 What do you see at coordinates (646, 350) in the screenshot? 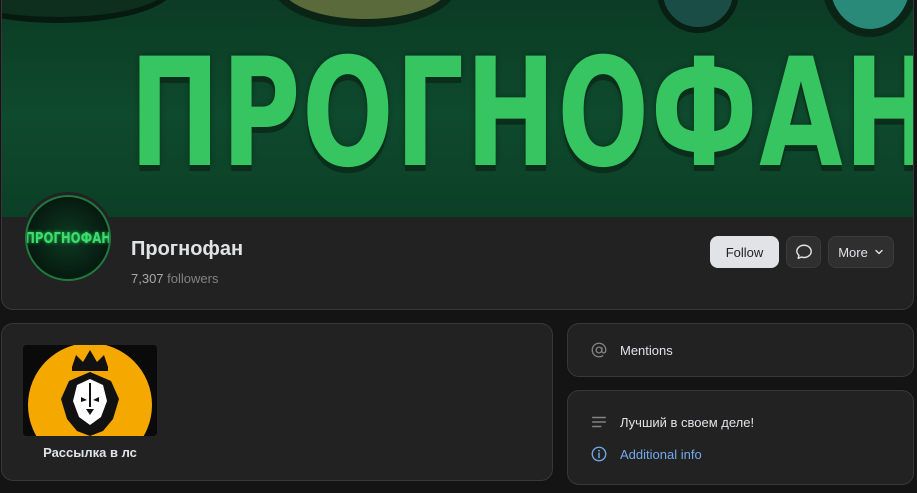
I see `mentions-label: Mentions` at bounding box center [646, 350].